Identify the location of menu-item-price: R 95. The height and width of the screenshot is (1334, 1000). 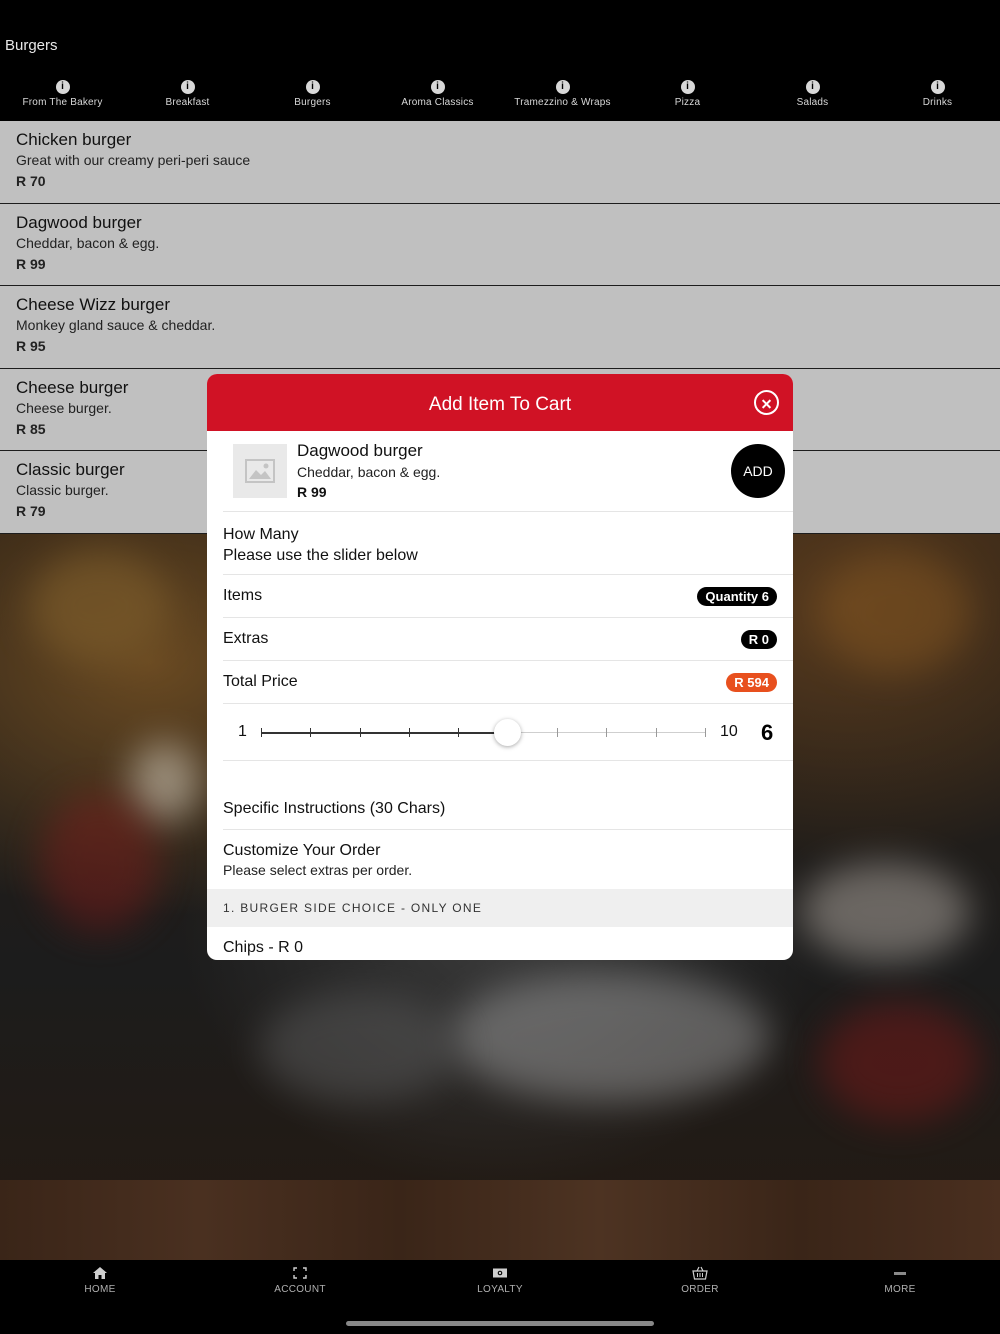
(31, 346).